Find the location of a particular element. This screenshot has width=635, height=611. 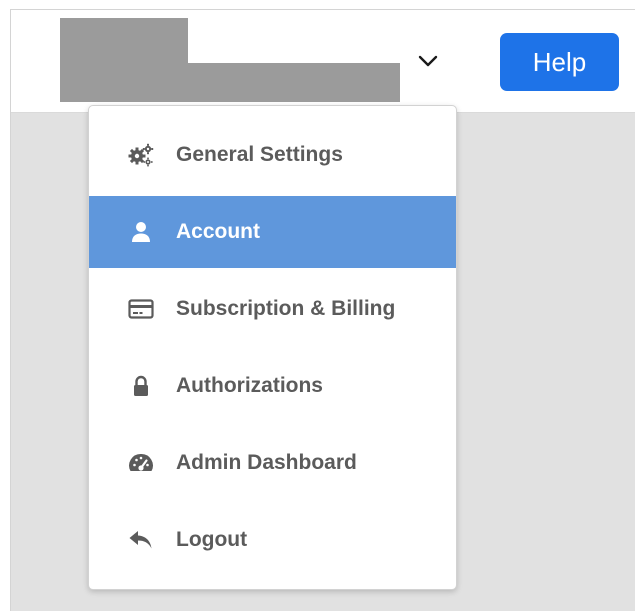

credit-card-icon is located at coordinates (141, 309).